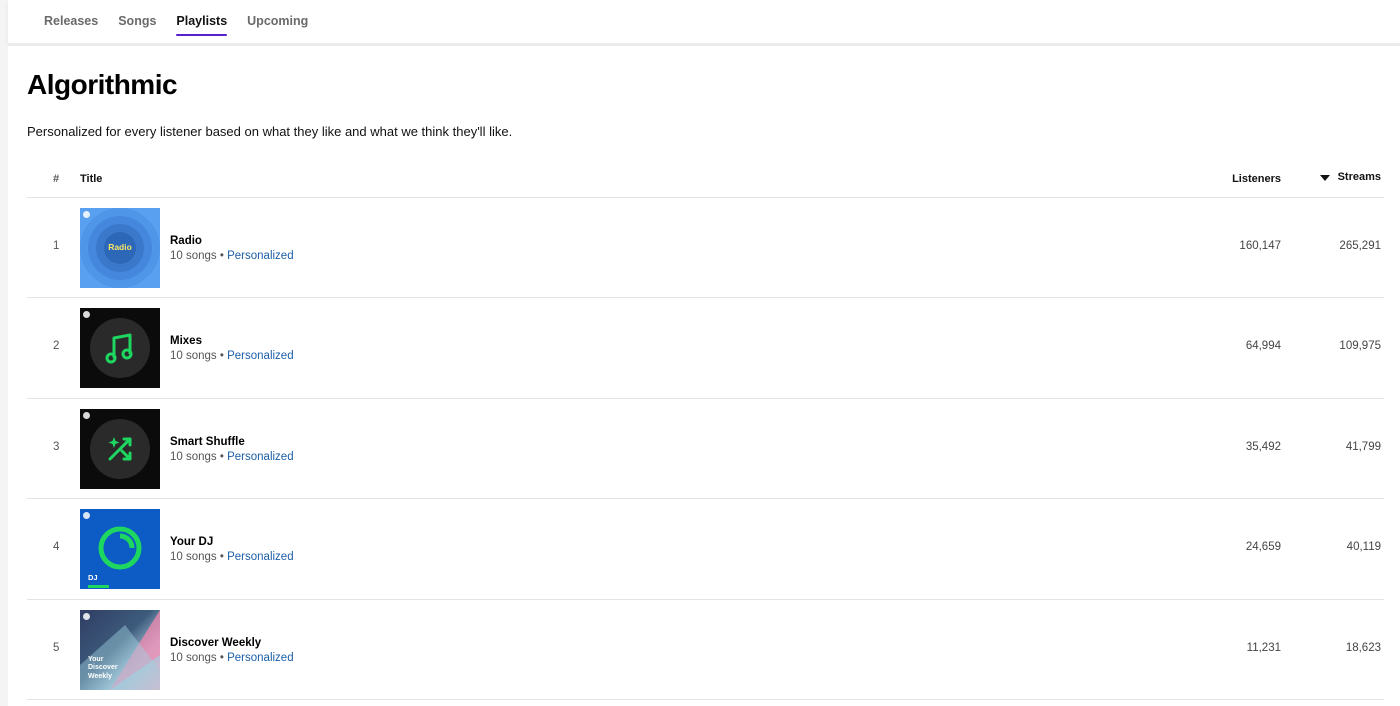 The image size is (1400, 706). I want to click on music-note-icon, so click(119, 348).